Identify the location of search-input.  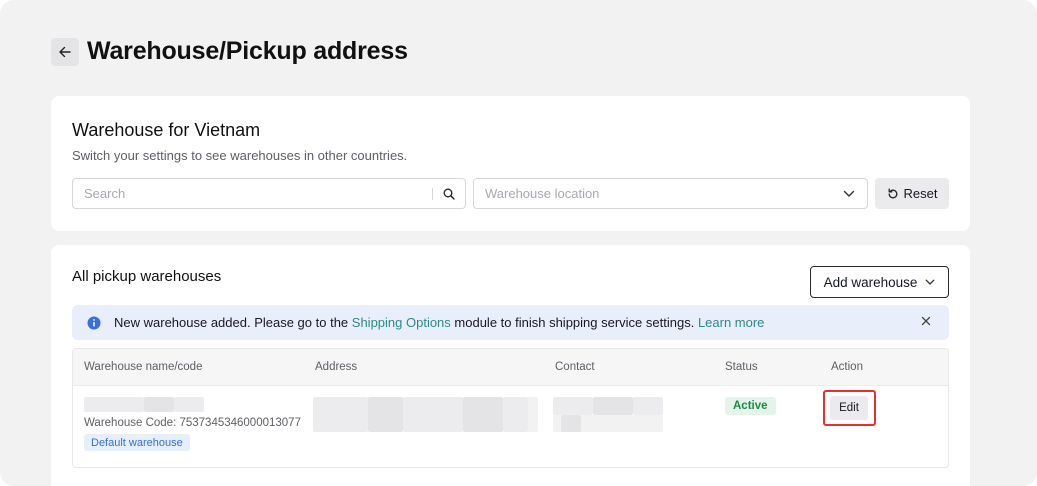
(252, 193).